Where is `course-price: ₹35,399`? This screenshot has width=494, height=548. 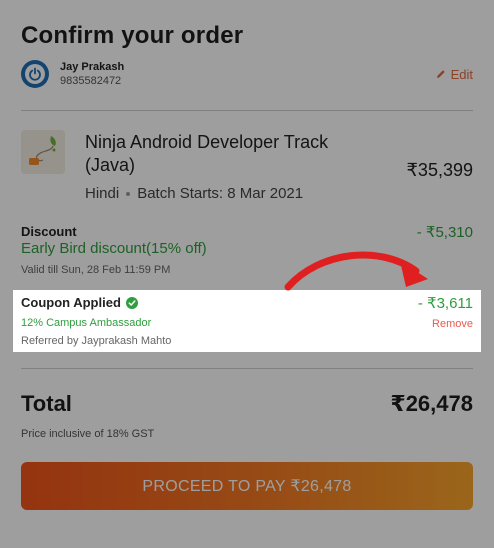 course-price: ₹35,399 is located at coordinates (439, 170).